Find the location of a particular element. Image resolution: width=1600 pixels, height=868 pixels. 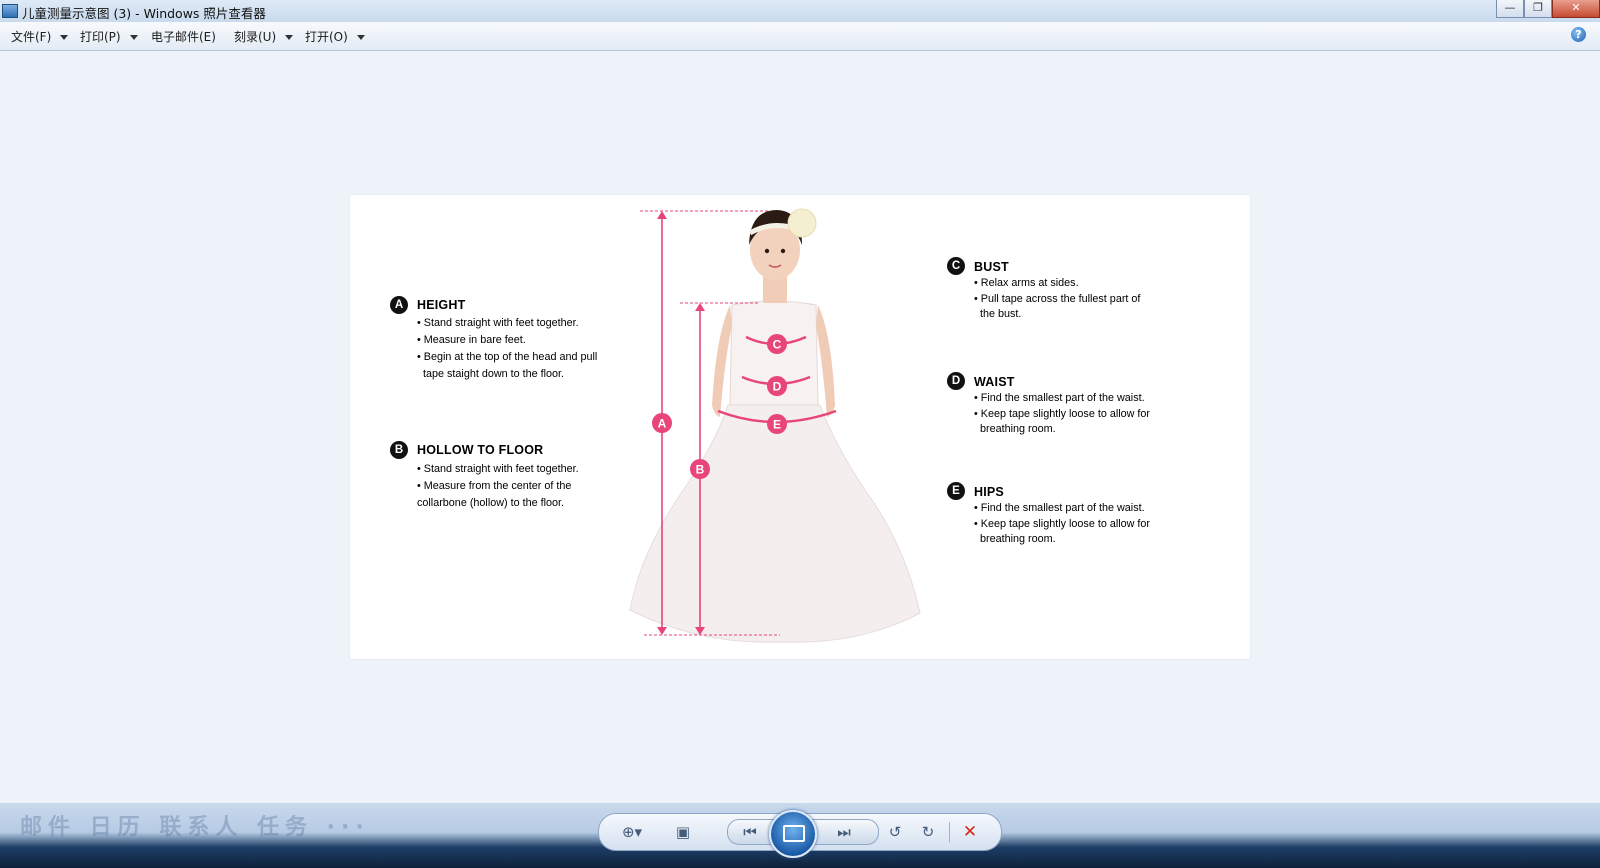

slideshow-icon is located at coordinates (794, 833).